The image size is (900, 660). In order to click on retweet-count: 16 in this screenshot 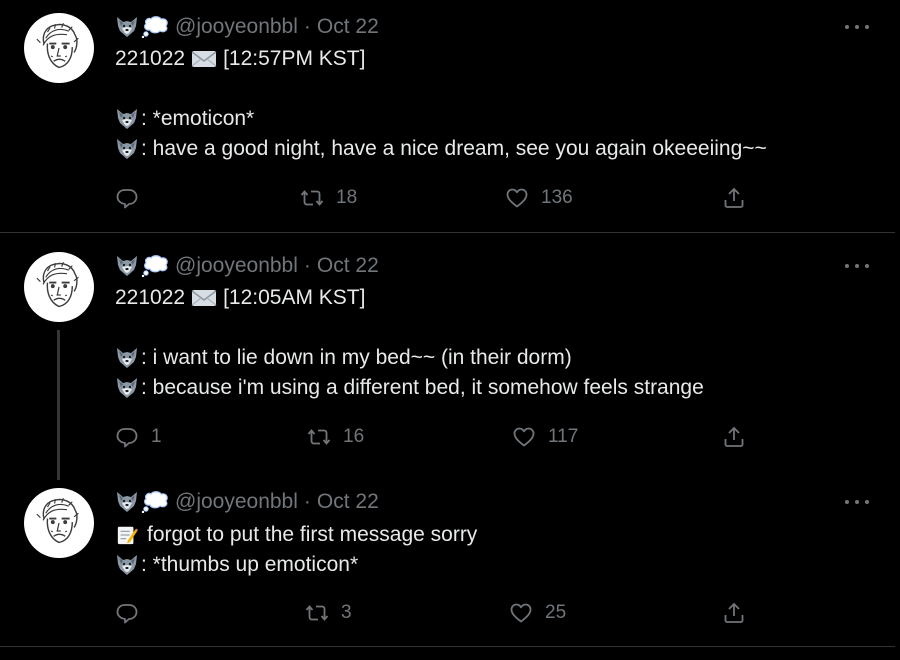, I will do `click(354, 436)`.